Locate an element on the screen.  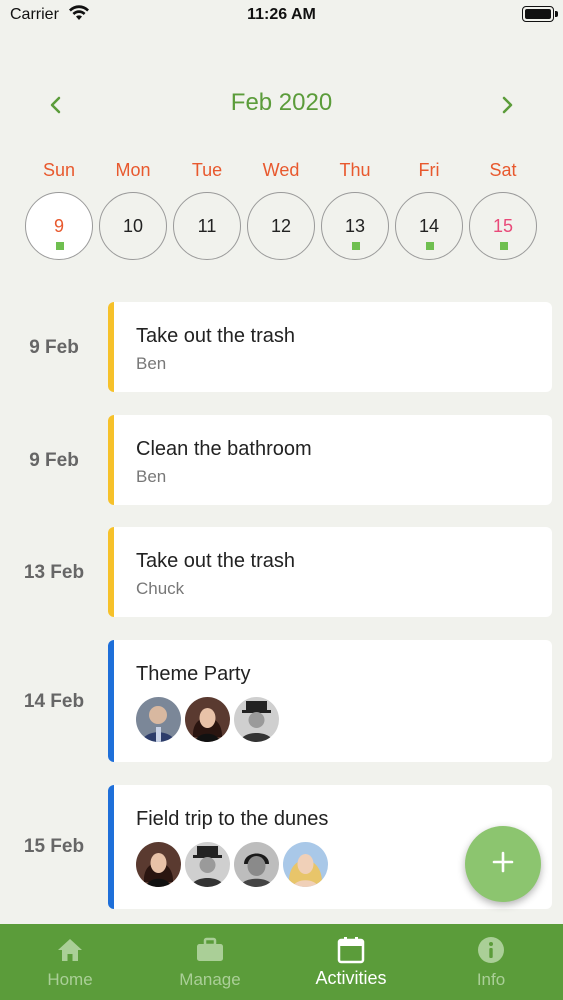
day-cell: 10 is located at coordinates (133, 226).